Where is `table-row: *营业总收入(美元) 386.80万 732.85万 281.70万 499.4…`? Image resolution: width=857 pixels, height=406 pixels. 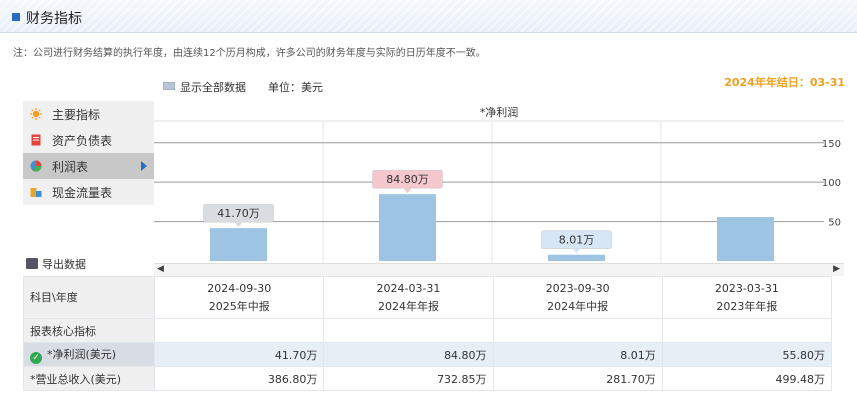
table-row: *营业总收入(美元) 386.80万 732.85万 281.70万 499.4… is located at coordinates (427, 378).